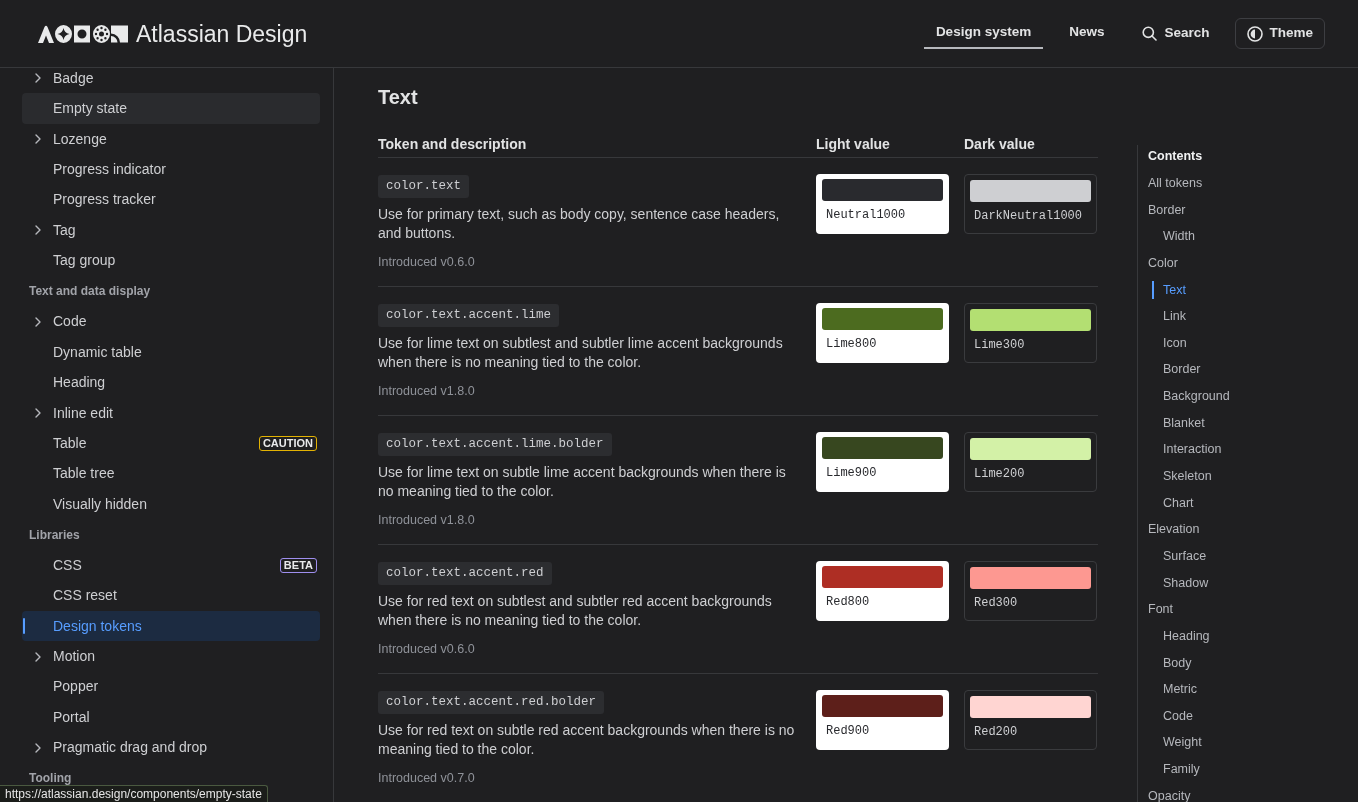 The image size is (1358, 802). Describe the element at coordinates (1175, 183) in the screenshot. I see `contents-link: All tokens` at that location.